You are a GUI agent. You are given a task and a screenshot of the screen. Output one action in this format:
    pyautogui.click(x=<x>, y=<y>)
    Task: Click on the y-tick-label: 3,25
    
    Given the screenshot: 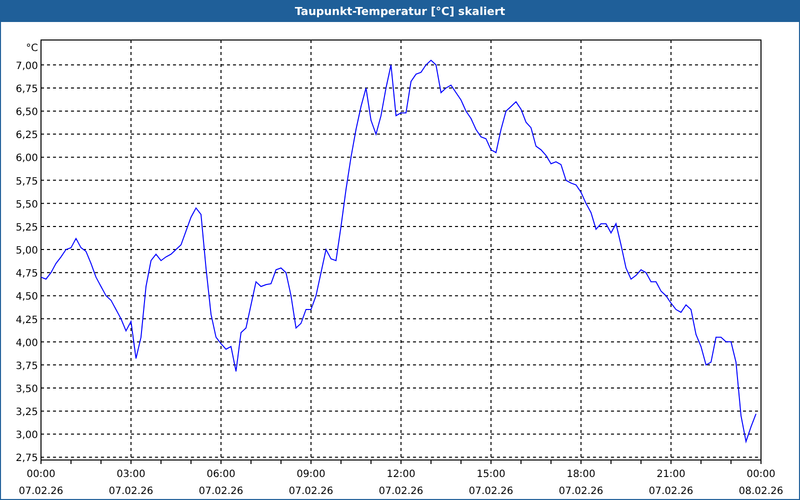 What is the action you would take?
    pyautogui.click(x=27, y=412)
    